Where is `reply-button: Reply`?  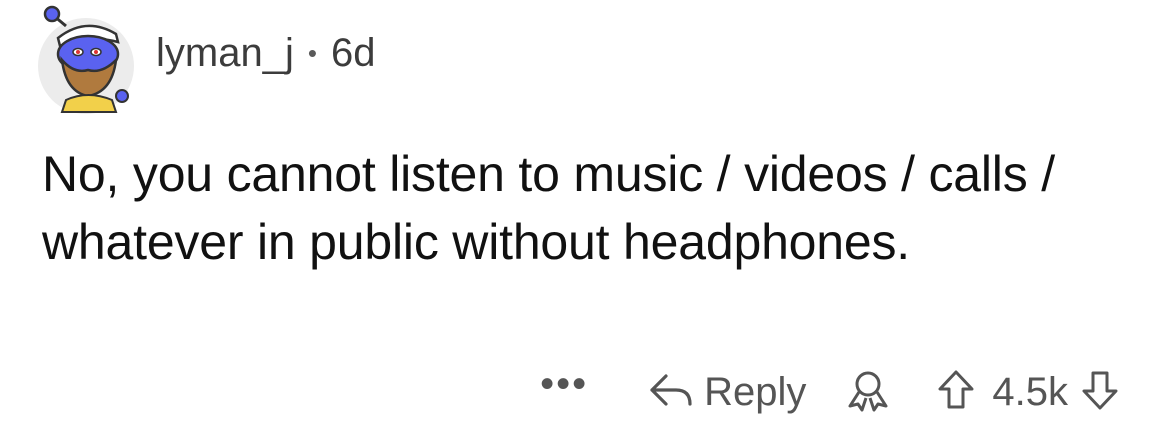 reply-button: Reply is located at coordinates (746, 392).